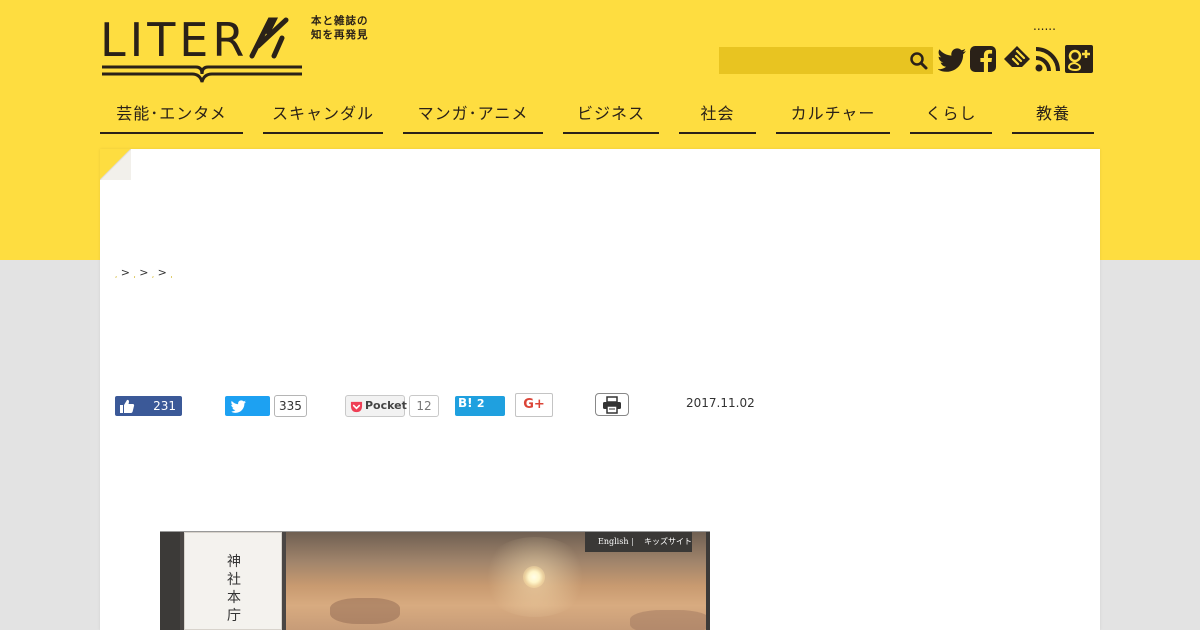  Describe the element at coordinates (717, 116) in the screenshot. I see `nav-item-society: 社会` at that location.